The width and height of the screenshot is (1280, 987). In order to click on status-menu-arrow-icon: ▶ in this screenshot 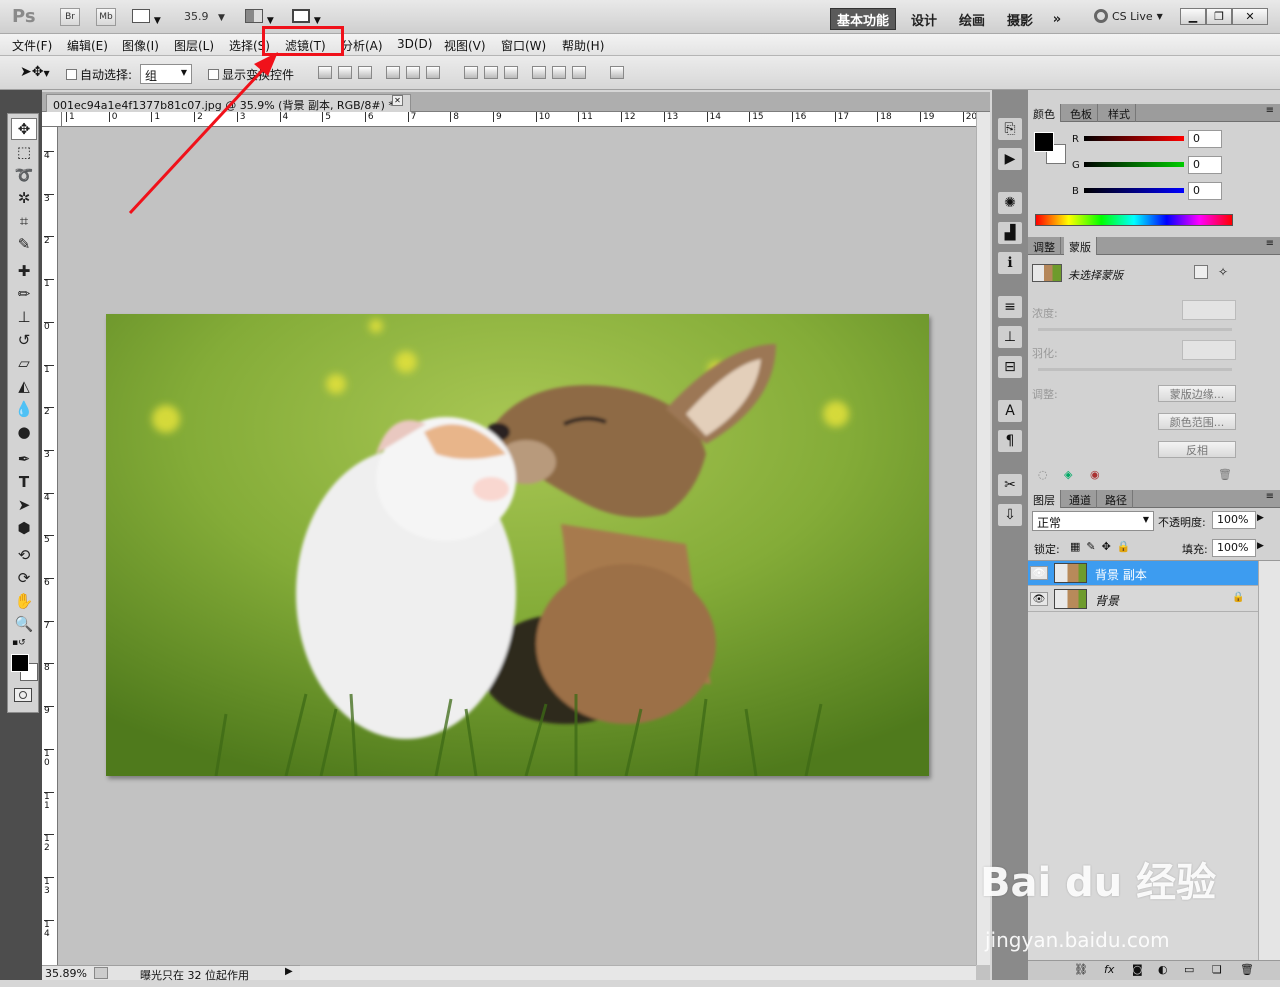, I will do `click(289, 971)`.